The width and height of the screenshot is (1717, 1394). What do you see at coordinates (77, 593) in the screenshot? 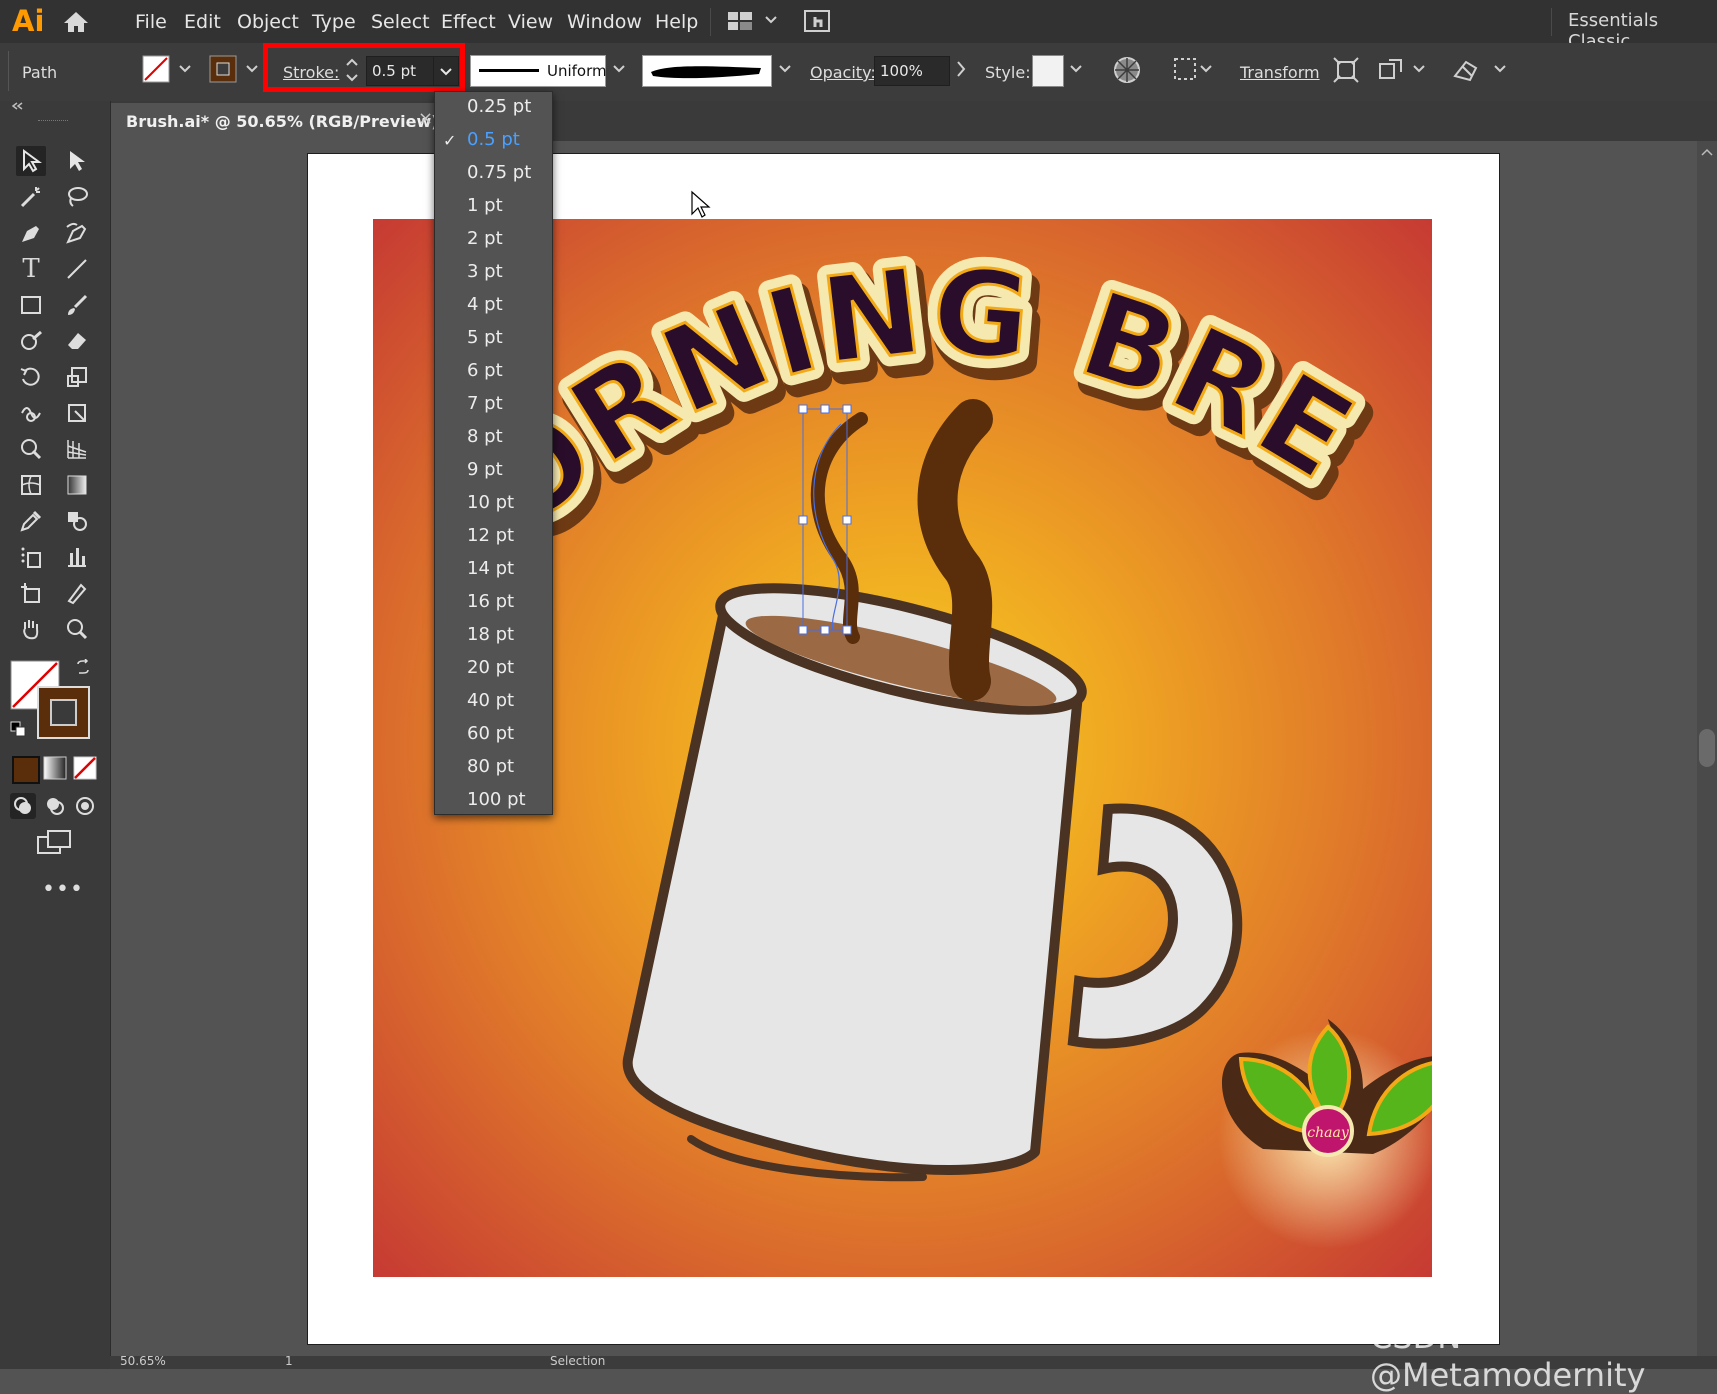
I see `slice-tool` at bounding box center [77, 593].